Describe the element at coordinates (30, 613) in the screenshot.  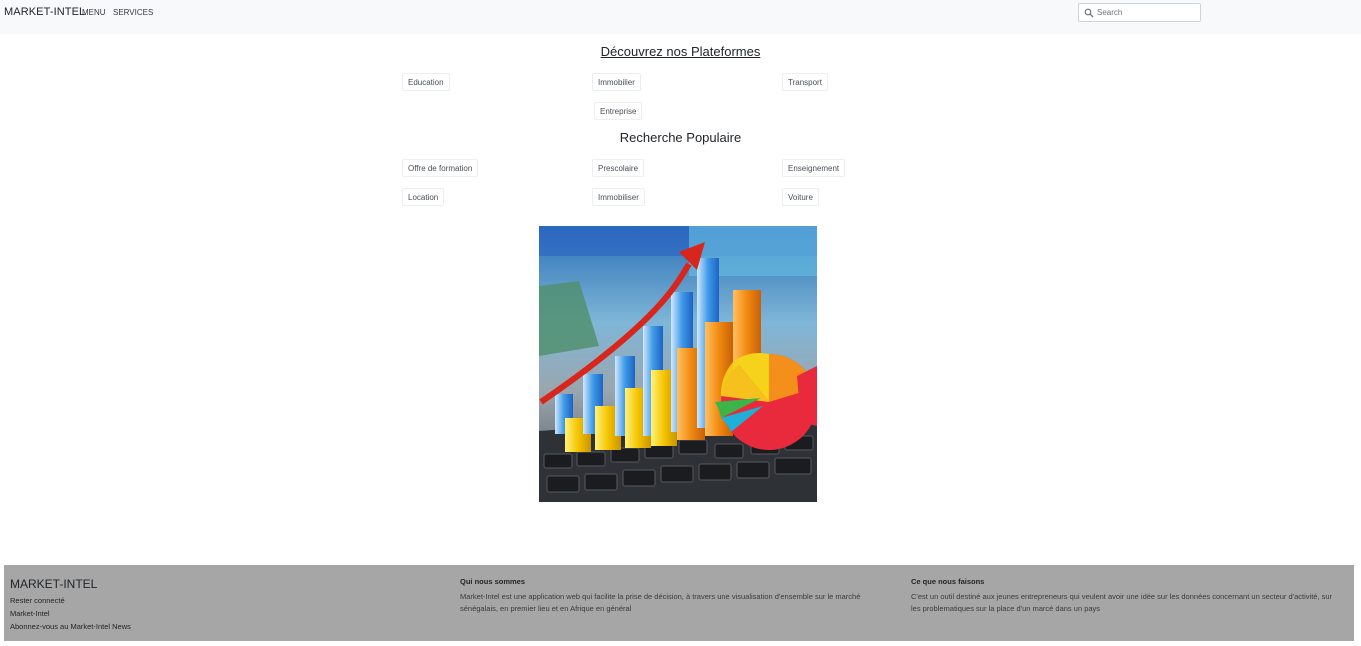
I see `footer-link-market-intel: Market-Intel` at that location.